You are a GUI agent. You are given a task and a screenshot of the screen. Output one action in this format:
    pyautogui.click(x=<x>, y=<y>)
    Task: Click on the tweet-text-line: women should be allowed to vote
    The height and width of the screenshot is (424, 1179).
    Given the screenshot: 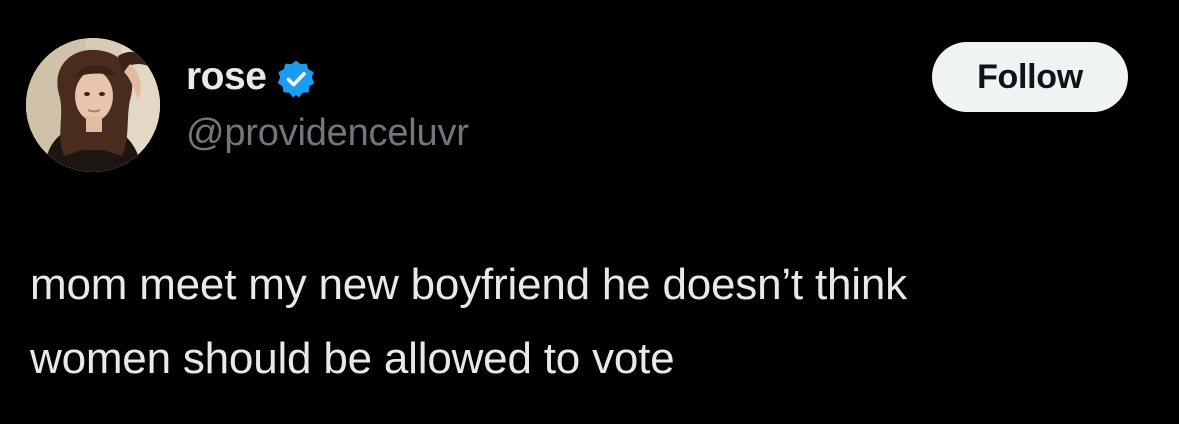 What is the action you would take?
    pyautogui.click(x=352, y=358)
    